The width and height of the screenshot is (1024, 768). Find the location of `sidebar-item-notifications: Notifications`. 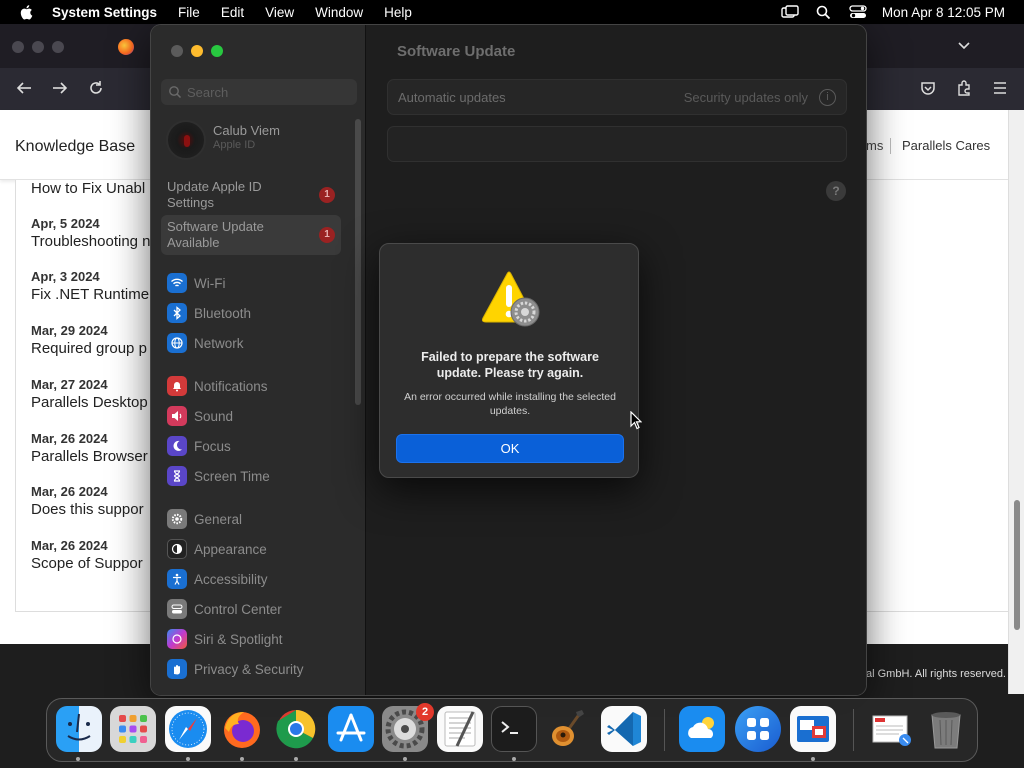

sidebar-item-notifications: Notifications is located at coordinates (262, 386).